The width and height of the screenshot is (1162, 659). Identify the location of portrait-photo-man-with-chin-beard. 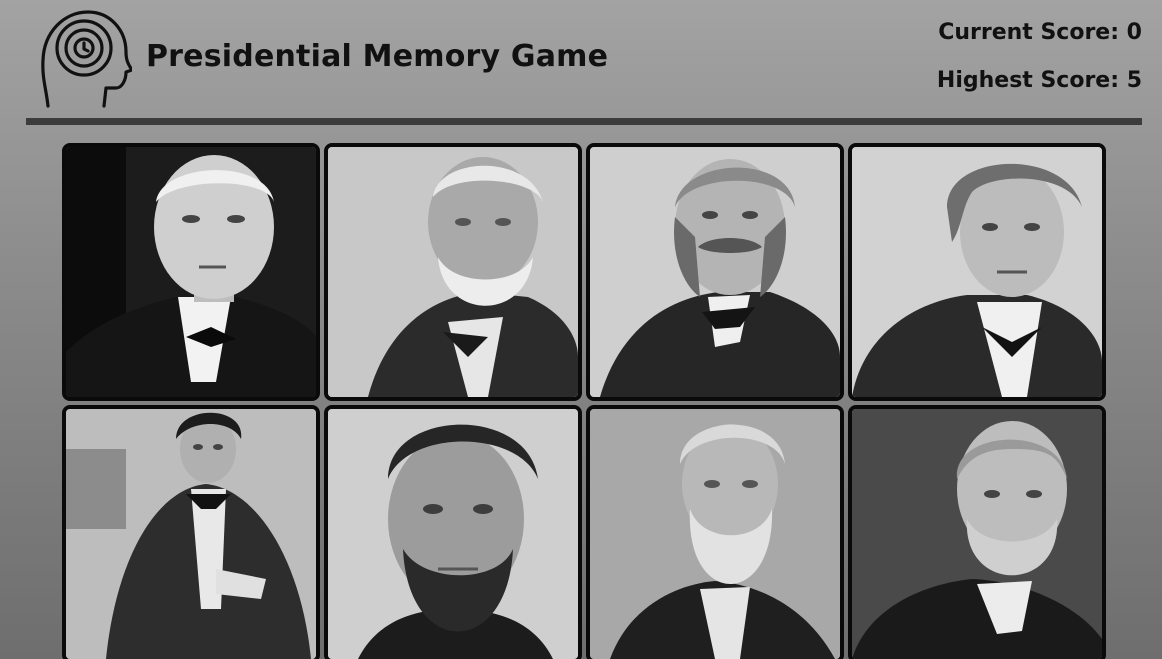
(453, 534).